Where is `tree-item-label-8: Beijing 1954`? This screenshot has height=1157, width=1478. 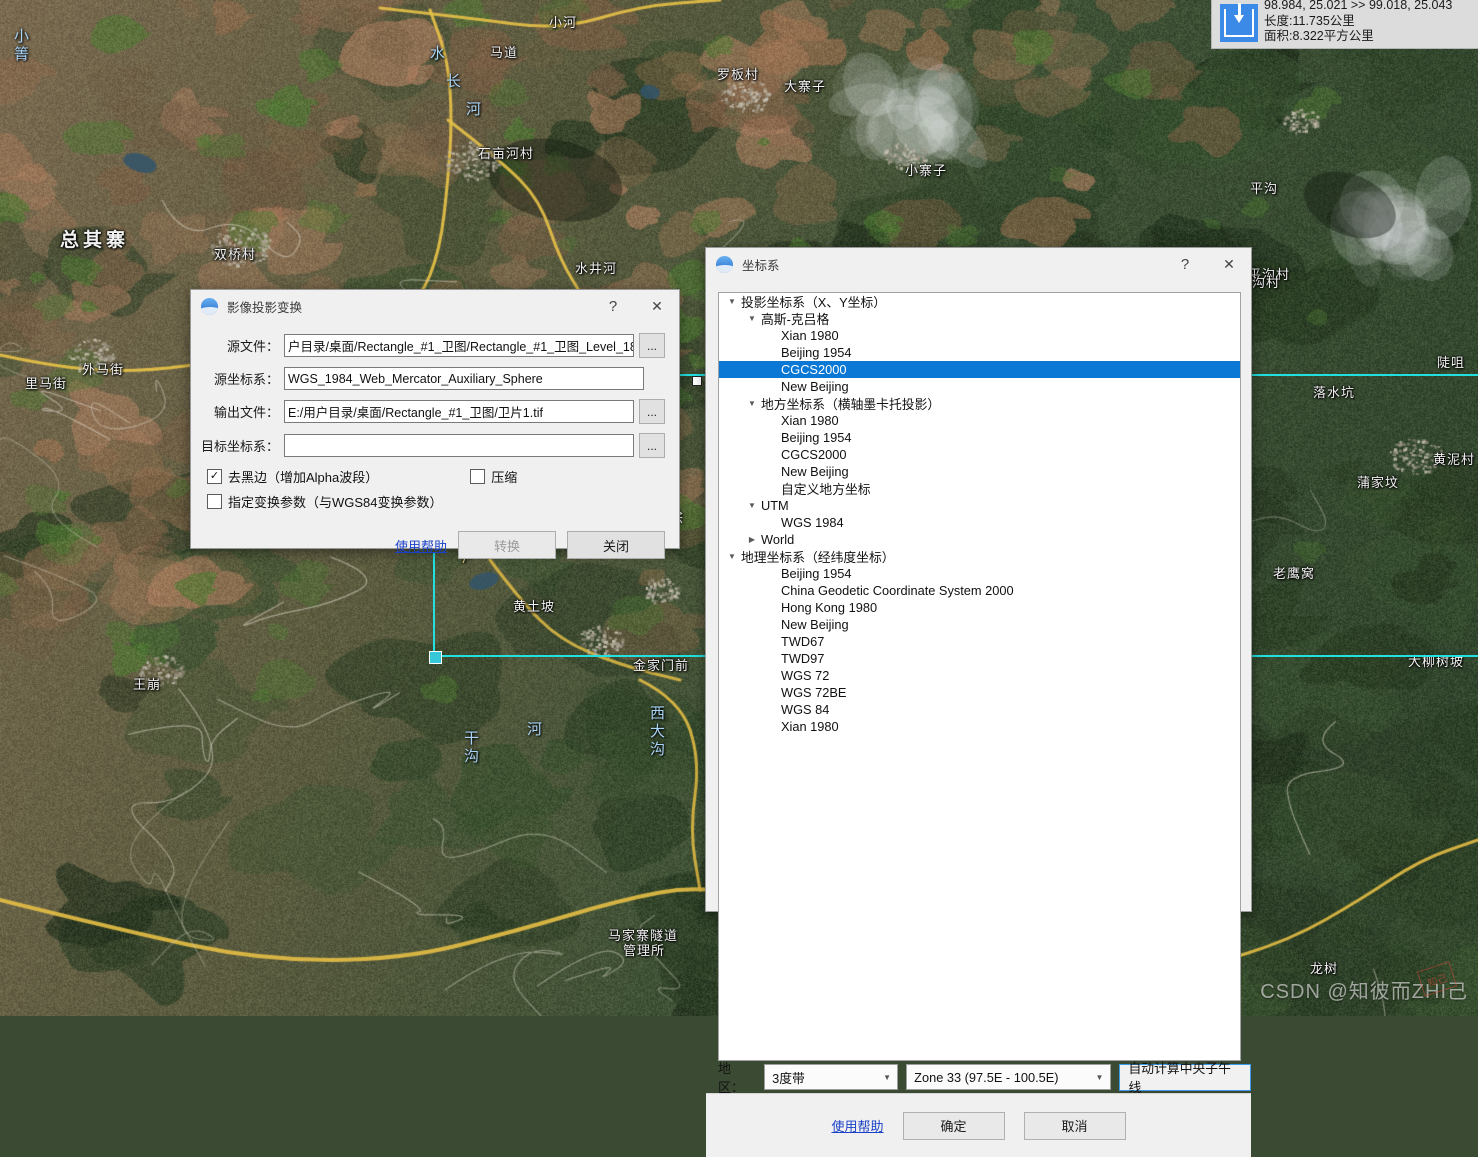
tree-item-label-8: Beijing 1954 is located at coordinates (816, 437).